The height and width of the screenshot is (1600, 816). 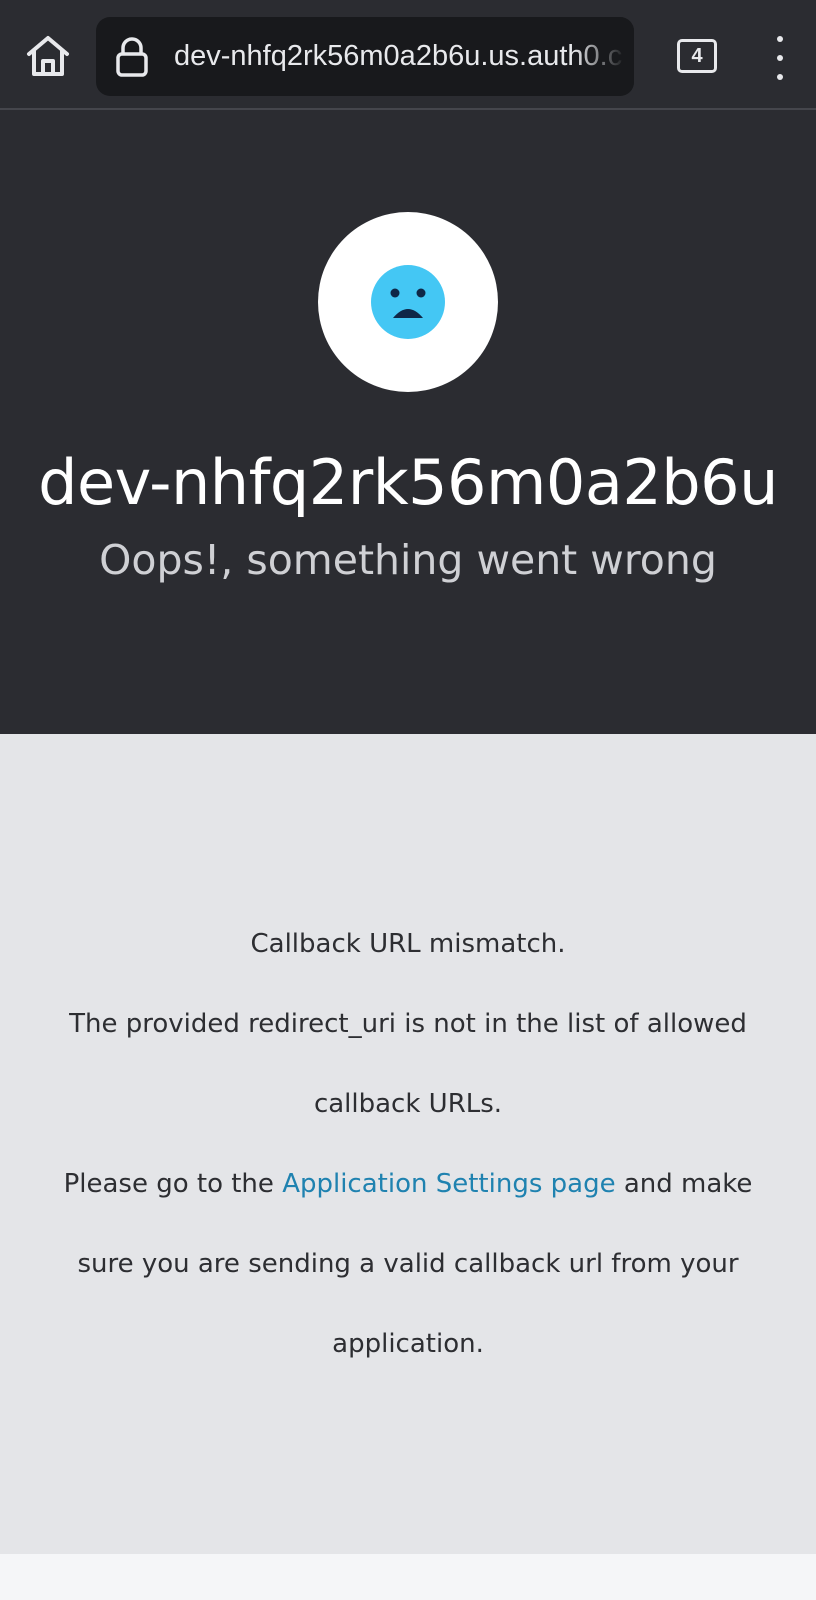 I want to click on tenant-name: dev-nhfq2rk56m0a2b6u, so click(x=408, y=482).